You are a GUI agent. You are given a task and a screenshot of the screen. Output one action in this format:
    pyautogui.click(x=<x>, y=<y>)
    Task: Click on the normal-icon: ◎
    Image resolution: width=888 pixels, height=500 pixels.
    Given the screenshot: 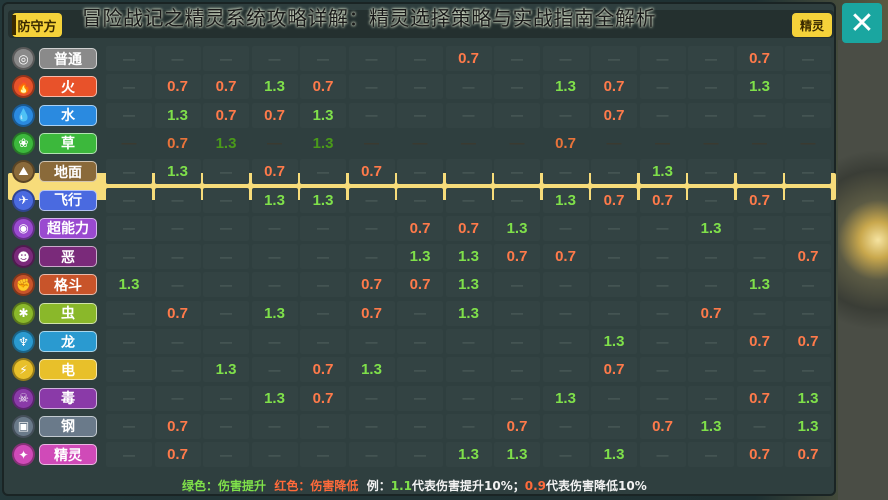 What is the action you would take?
    pyautogui.click(x=23, y=58)
    